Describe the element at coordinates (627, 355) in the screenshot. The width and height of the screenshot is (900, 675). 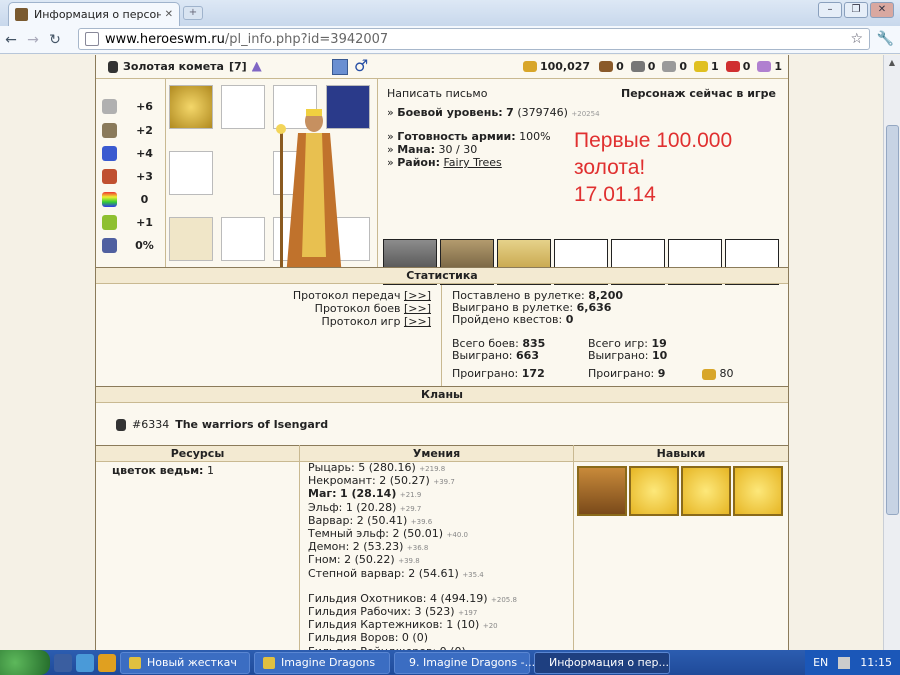
I see `games-won: Выиграно: 10` at that location.